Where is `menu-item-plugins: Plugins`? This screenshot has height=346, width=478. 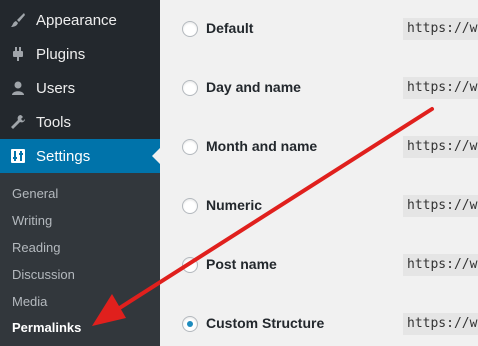
menu-item-plugins: Plugins is located at coordinates (80, 54).